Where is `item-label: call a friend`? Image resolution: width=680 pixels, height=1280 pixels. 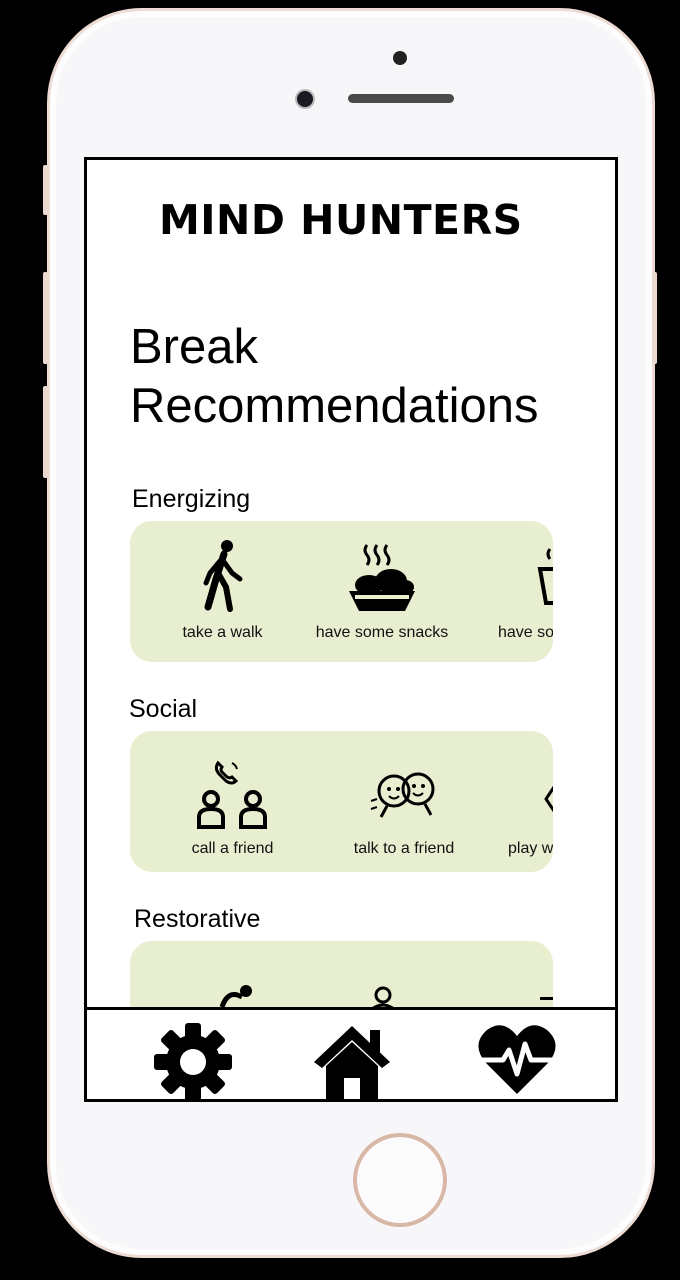 item-label: call a friend is located at coordinates (232, 848).